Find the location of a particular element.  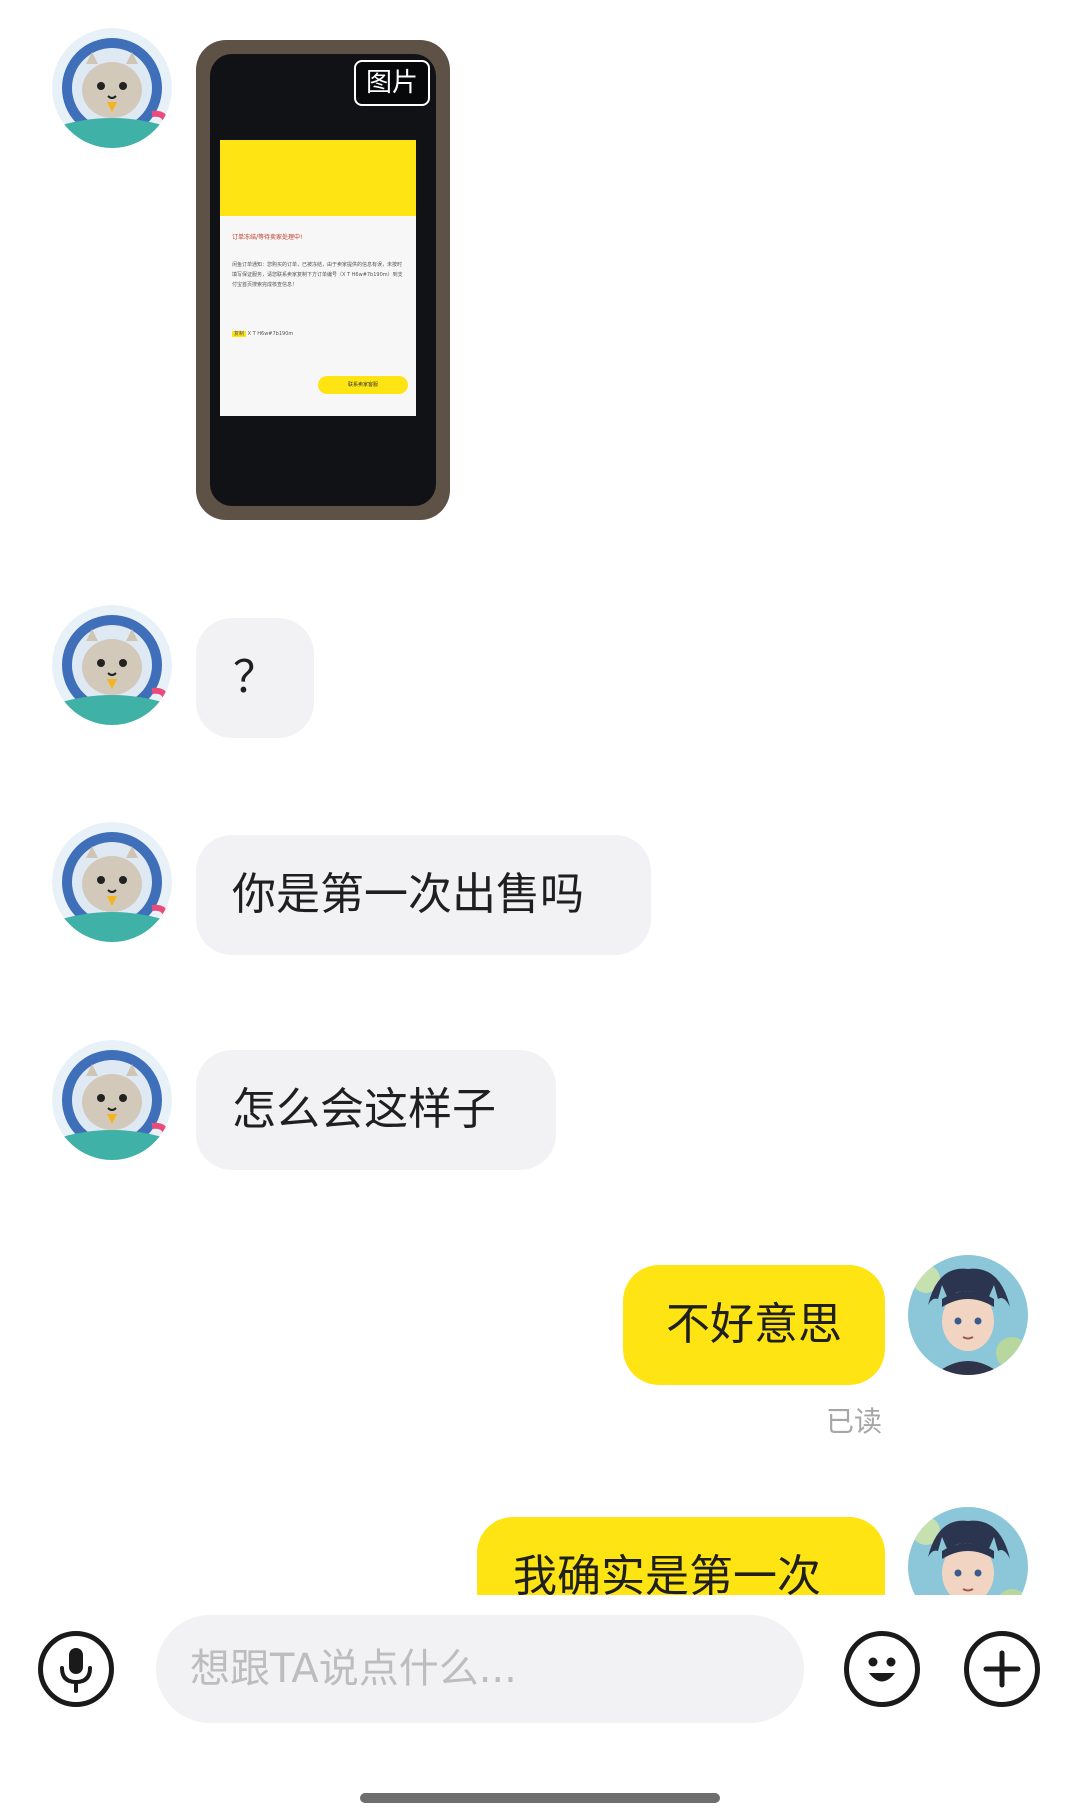

screenshot-header is located at coordinates (318, 180).